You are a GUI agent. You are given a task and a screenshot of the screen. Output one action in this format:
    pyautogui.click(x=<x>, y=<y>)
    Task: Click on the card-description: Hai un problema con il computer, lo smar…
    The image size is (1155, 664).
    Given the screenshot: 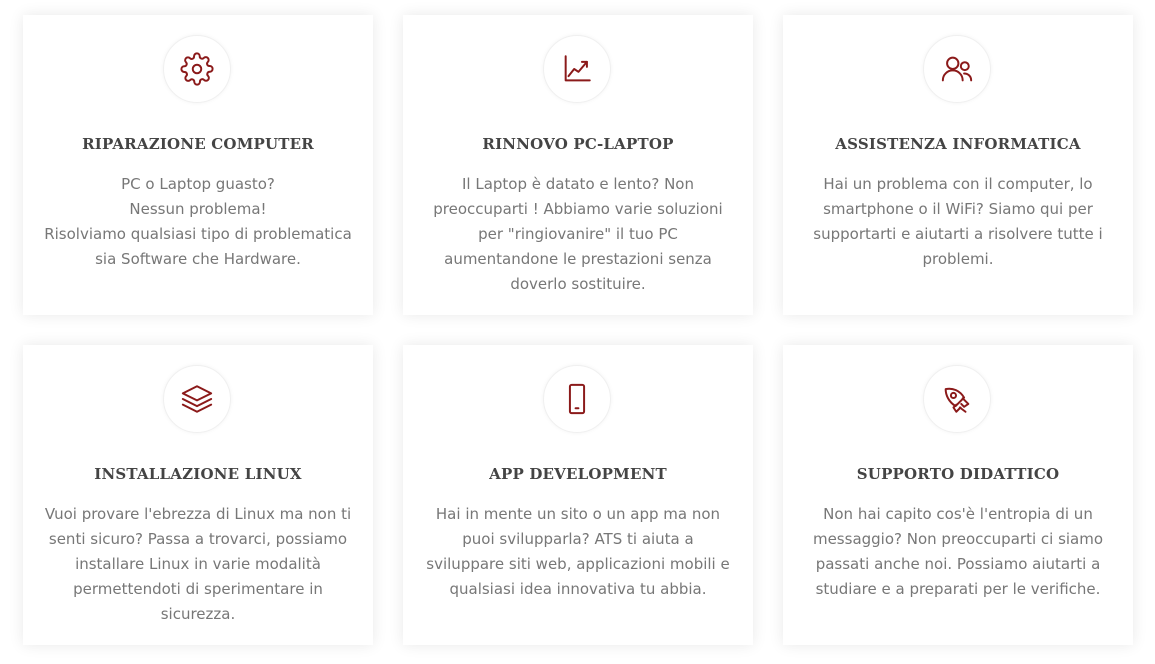 What is the action you would take?
    pyautogui.click(x=958, y=222)
    